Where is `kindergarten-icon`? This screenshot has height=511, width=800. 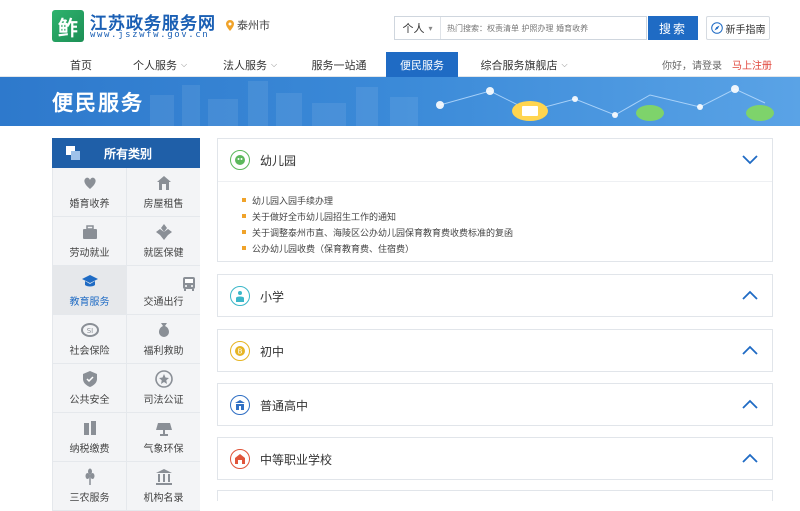
kindergarten-icon is located at coordinates (240, 160).